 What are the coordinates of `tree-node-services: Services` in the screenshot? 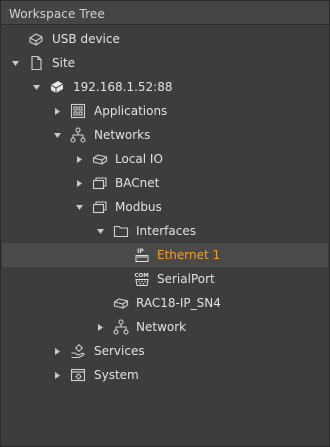 It's located at (165, 351).